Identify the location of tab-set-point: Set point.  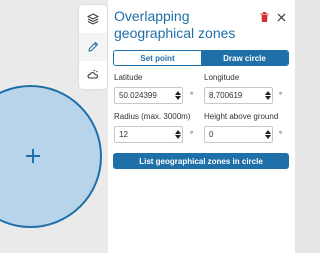
(157, 58).